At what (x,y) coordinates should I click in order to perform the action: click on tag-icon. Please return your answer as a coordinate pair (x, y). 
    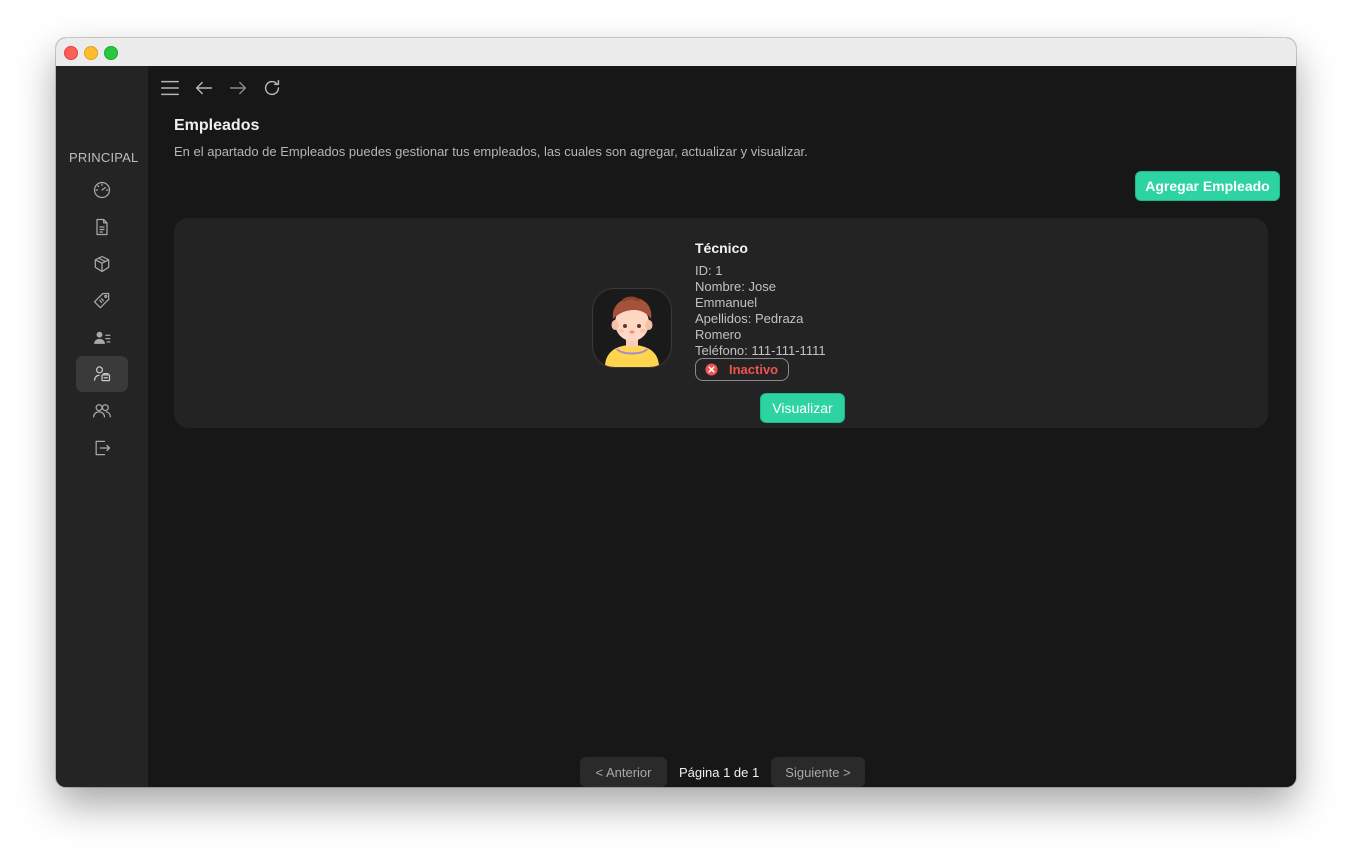
    Looking at the image, I should click on (101, 300).